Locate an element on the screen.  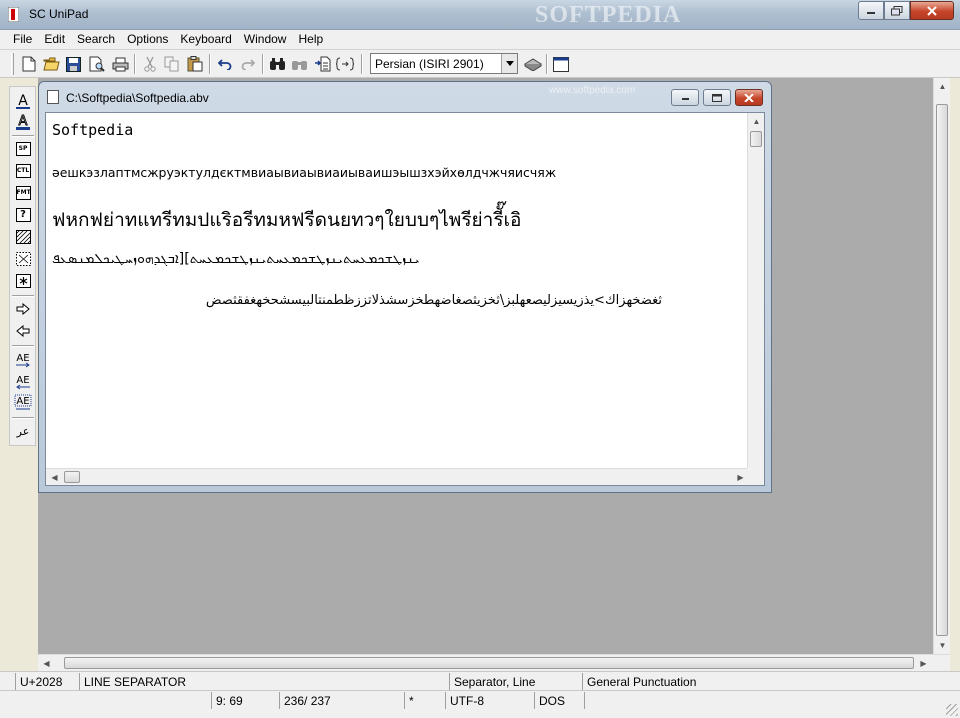
scroll-right-arrow: ▶ is located at coordinates (923, 663).